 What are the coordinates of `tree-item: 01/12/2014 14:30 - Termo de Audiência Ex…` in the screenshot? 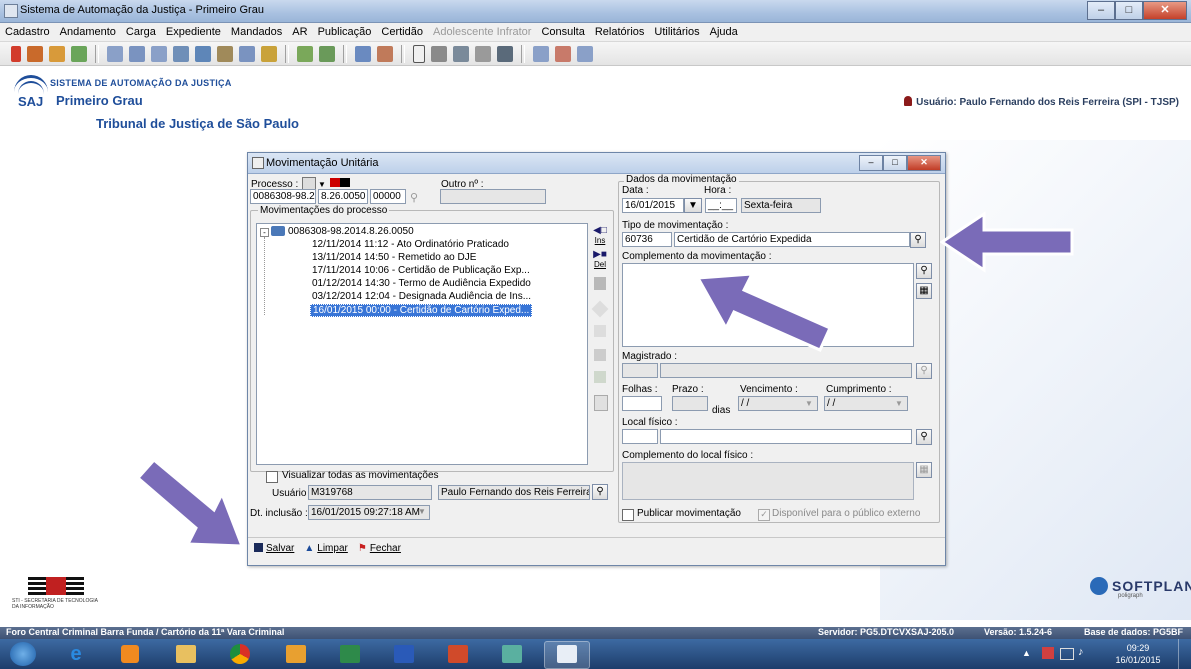 It's located at (421, 283).